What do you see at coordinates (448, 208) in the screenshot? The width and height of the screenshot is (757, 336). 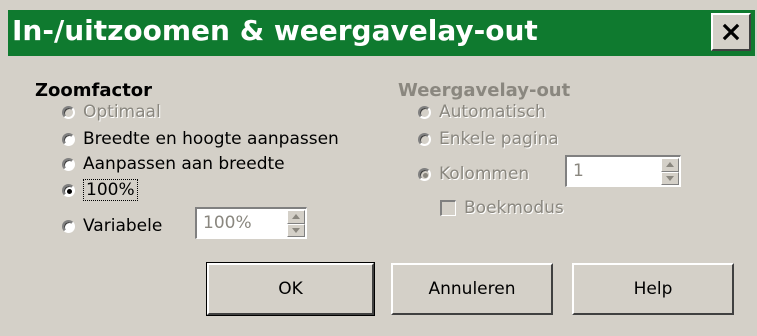 I see `checkbox-box` at bounding box center [448, 208].